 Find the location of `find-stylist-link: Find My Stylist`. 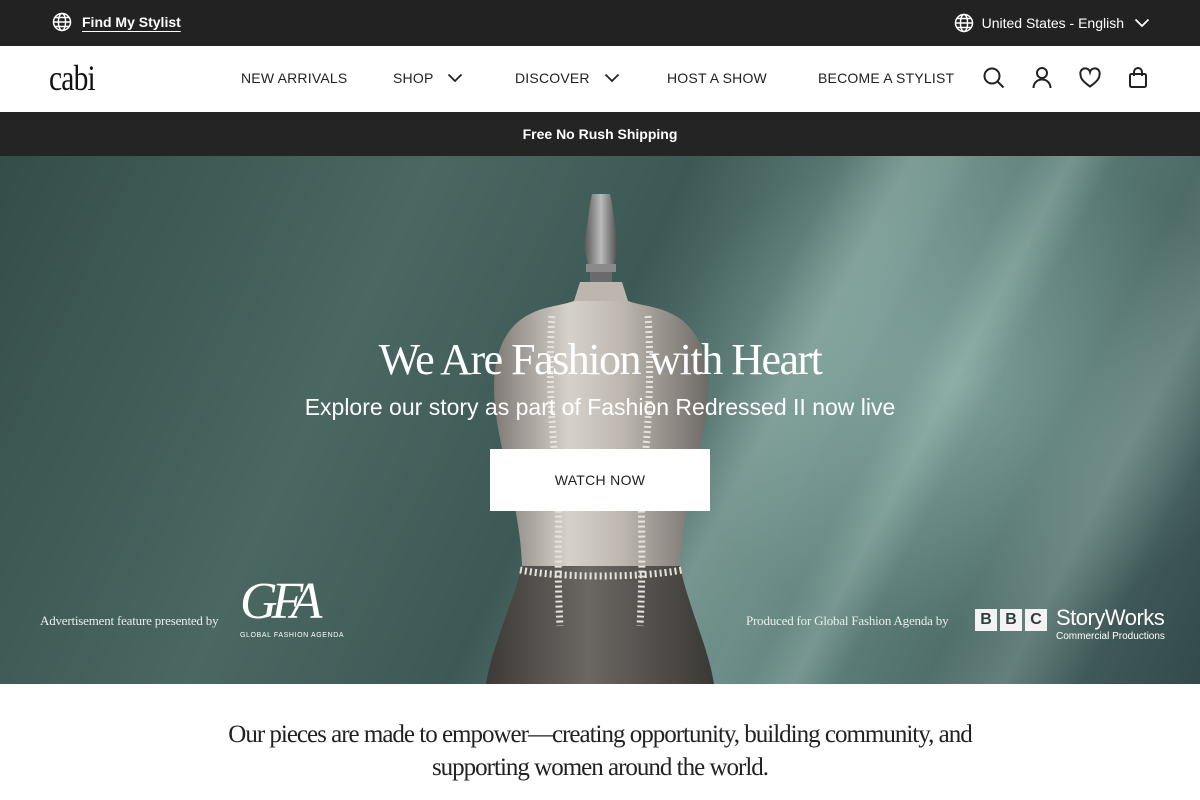

find-stylist-link: Find My Stylist is located at coordinates (116, 22).